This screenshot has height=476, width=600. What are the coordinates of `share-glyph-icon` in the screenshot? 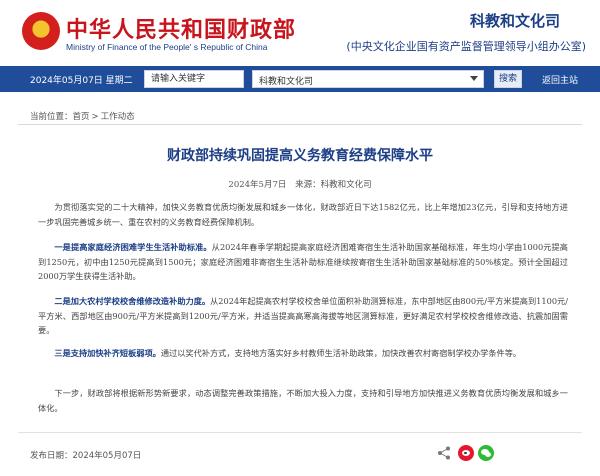 It's located at (444, 453).